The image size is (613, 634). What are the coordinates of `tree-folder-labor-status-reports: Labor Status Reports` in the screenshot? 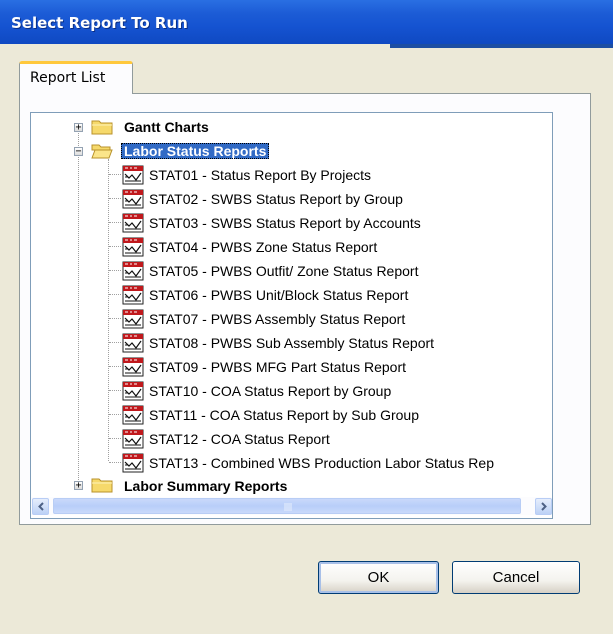 It's located at (195, 151).